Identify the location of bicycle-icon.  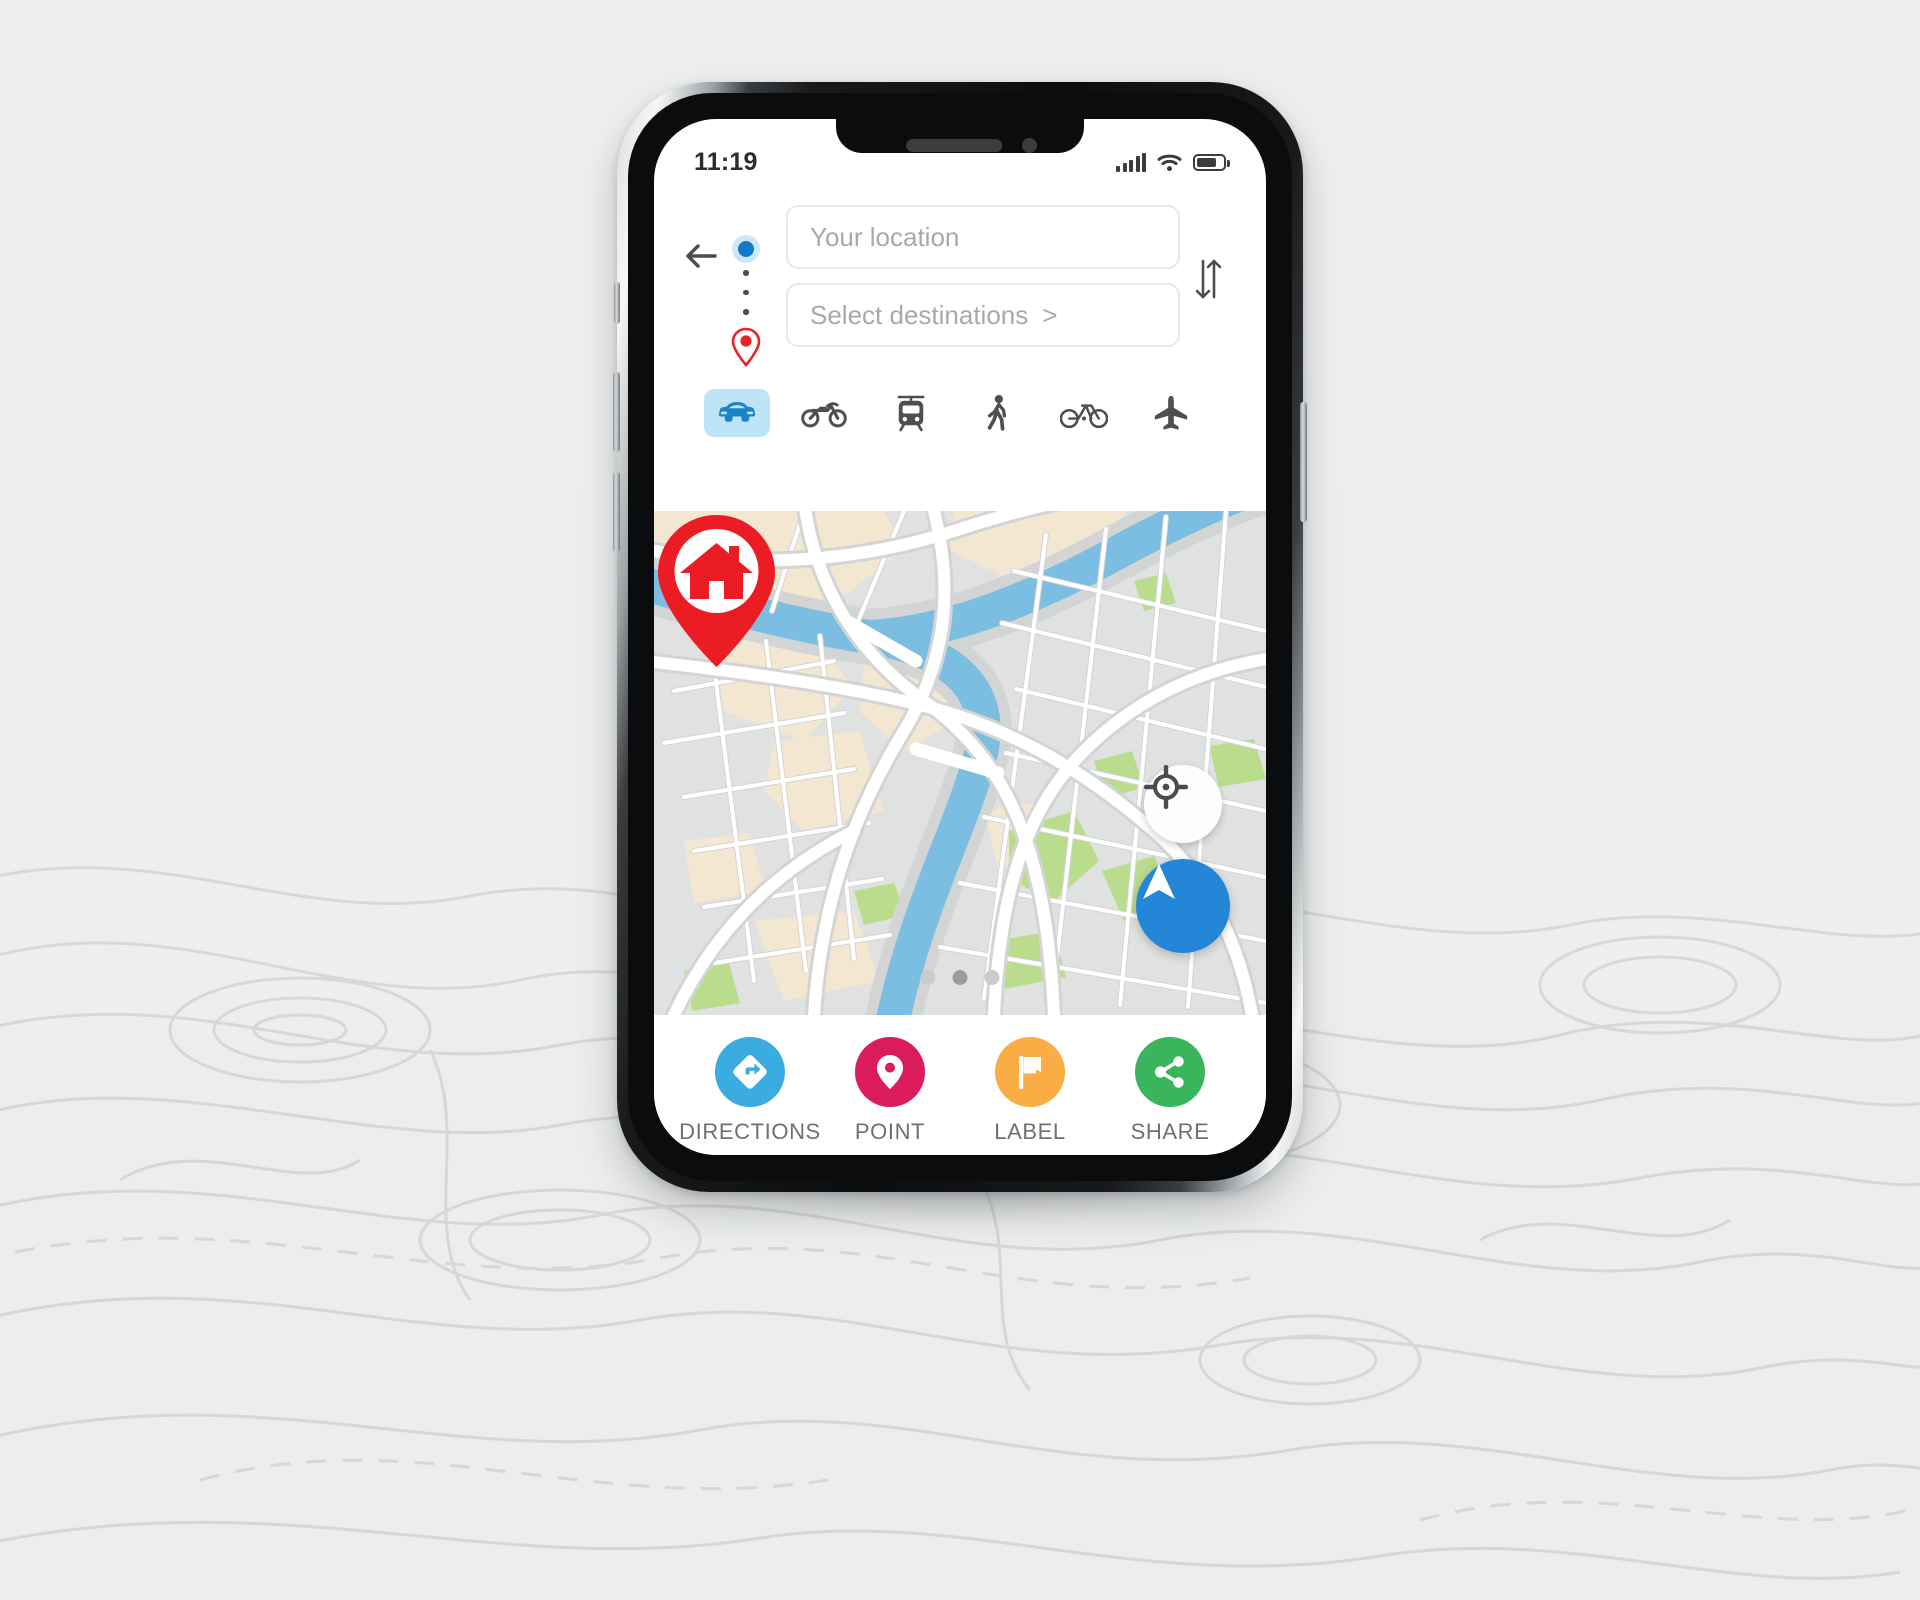
(1084, 415).